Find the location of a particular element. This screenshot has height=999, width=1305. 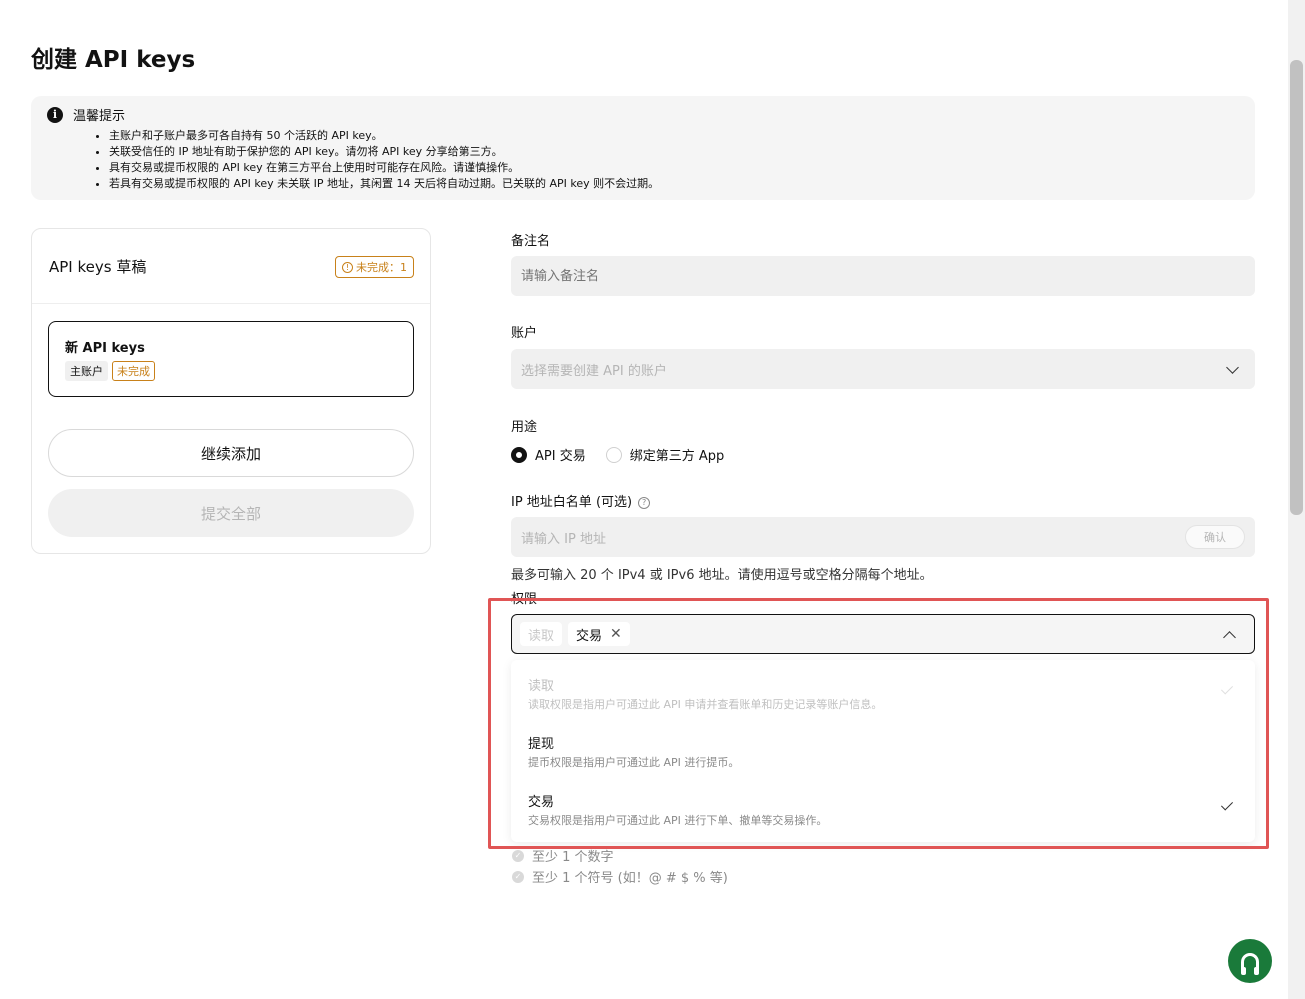

support-button is located at coordinates (1250, 961).